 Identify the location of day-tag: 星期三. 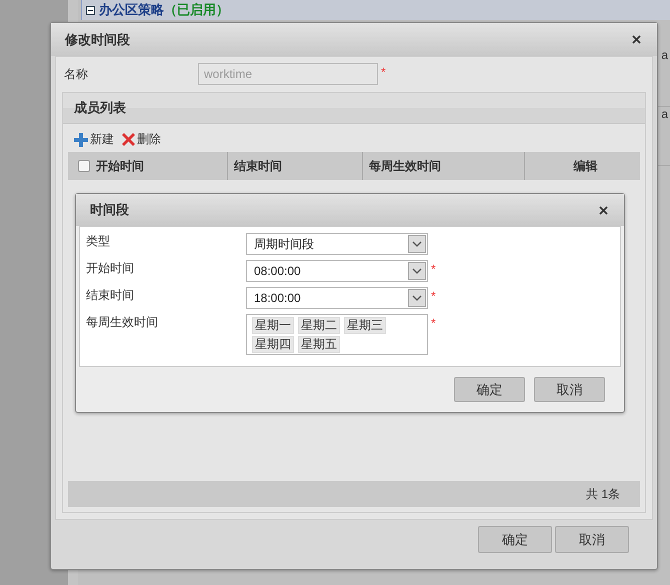
(365, 325).